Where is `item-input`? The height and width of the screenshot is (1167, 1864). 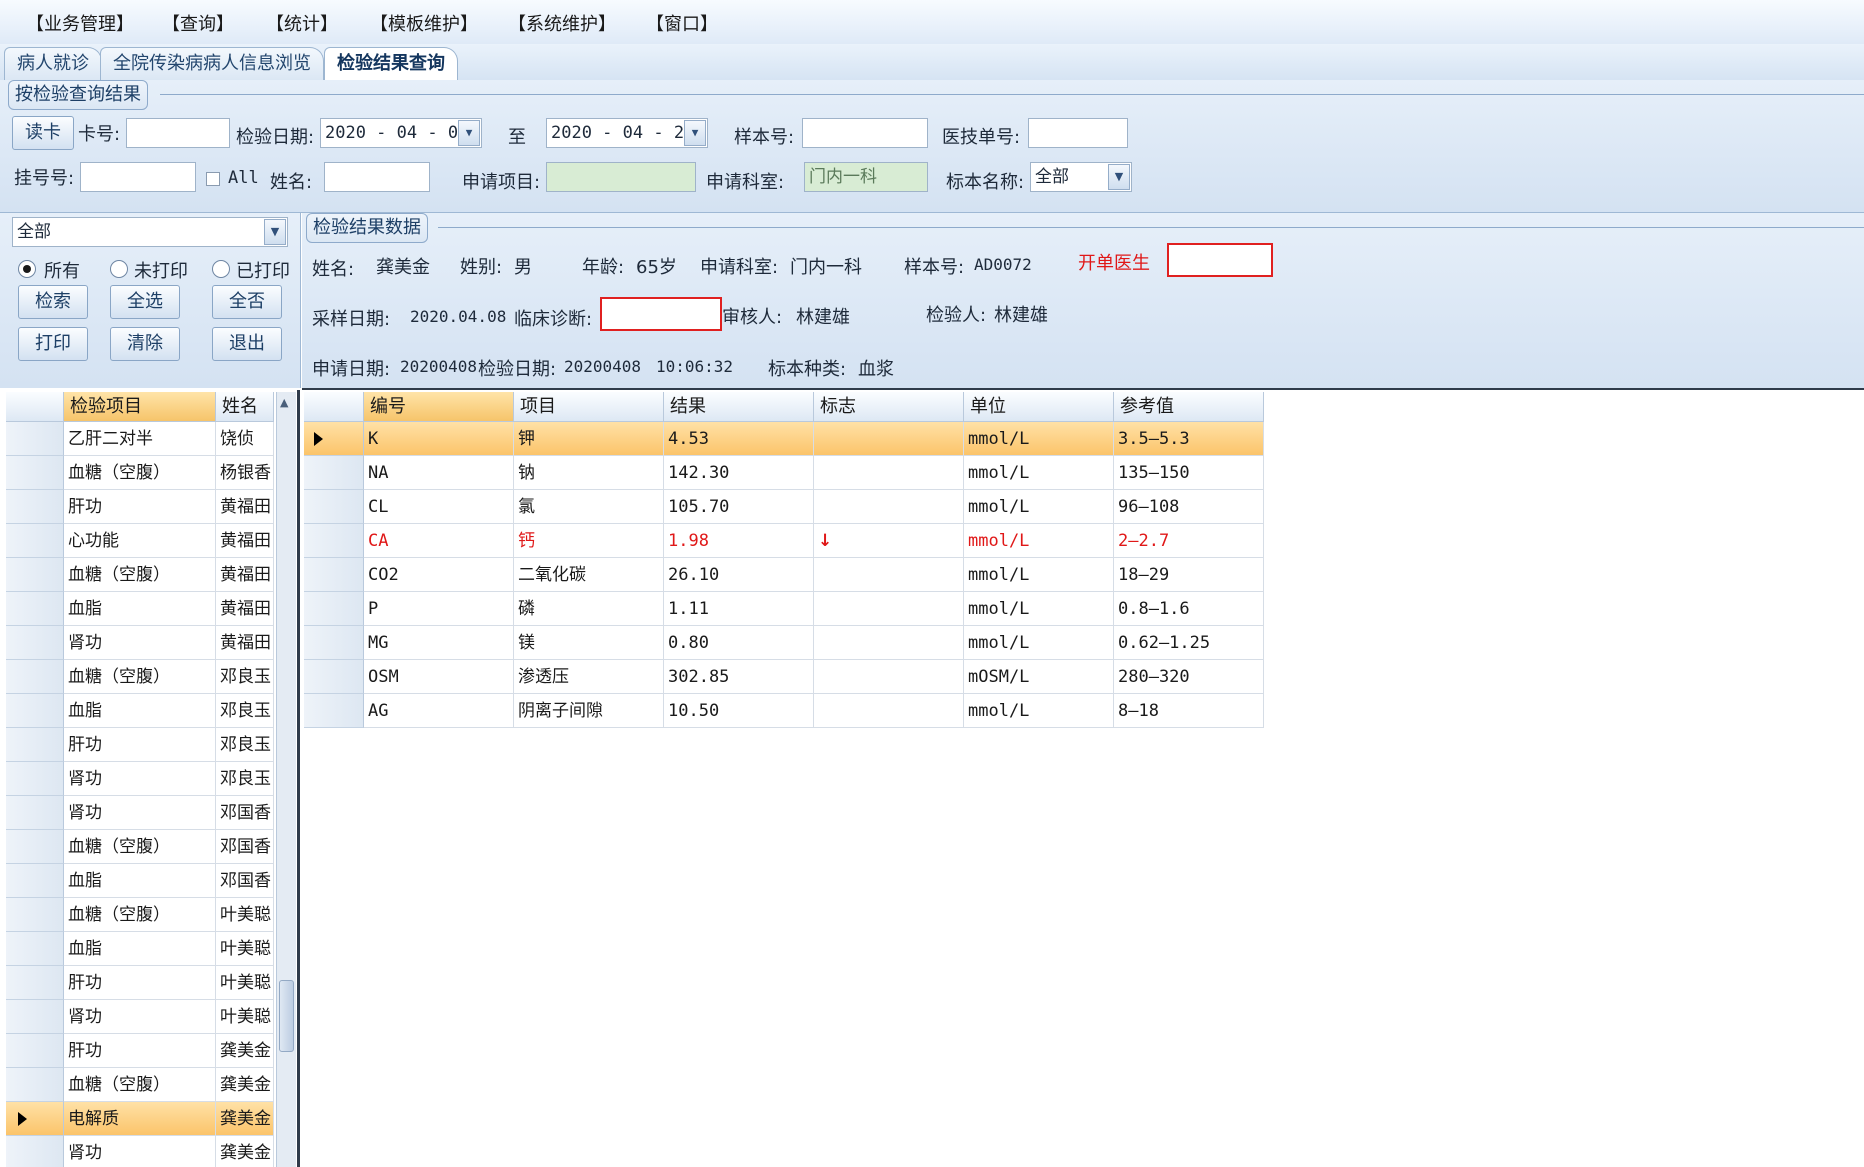 item-input is located at coordinates (621, 177).